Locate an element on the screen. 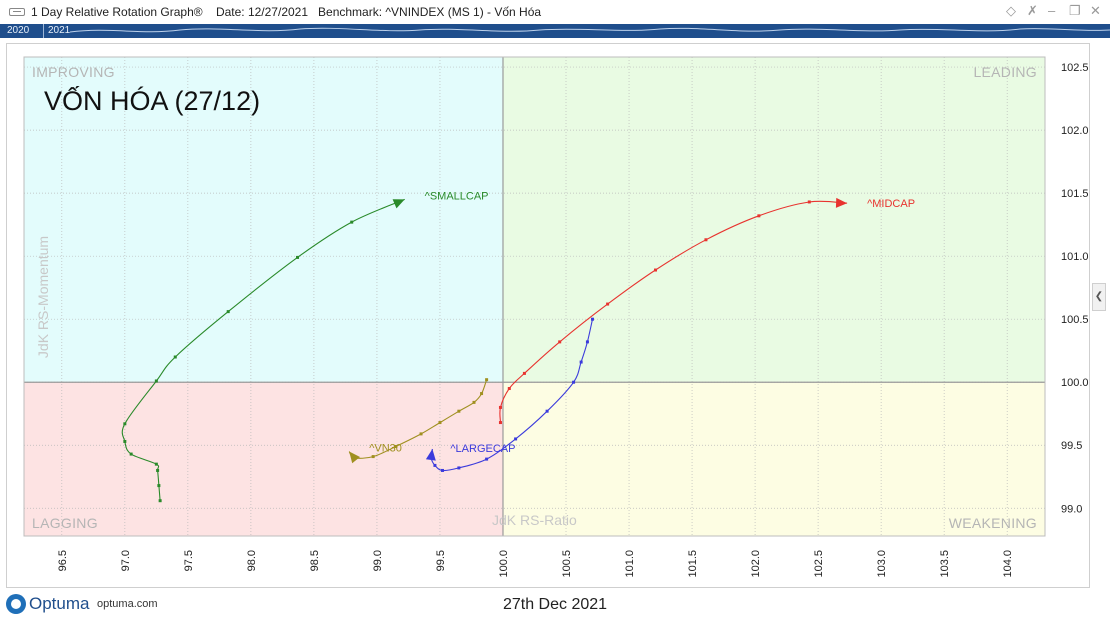  chart-title: VỐN HÓA (27/12) is located at coordinates (152, 100).